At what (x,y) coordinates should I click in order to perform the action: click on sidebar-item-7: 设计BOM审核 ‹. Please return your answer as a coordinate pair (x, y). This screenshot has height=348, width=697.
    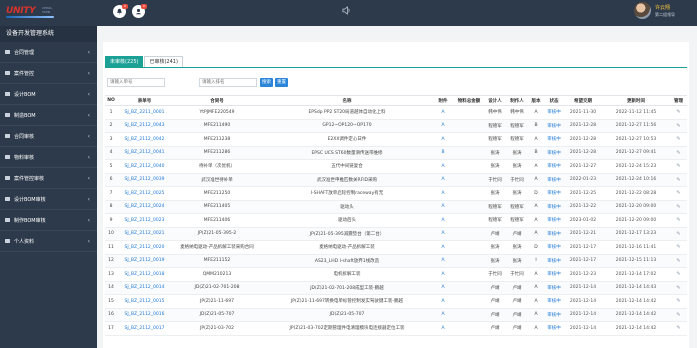
    Looking at the image, I should click on (48, 199).